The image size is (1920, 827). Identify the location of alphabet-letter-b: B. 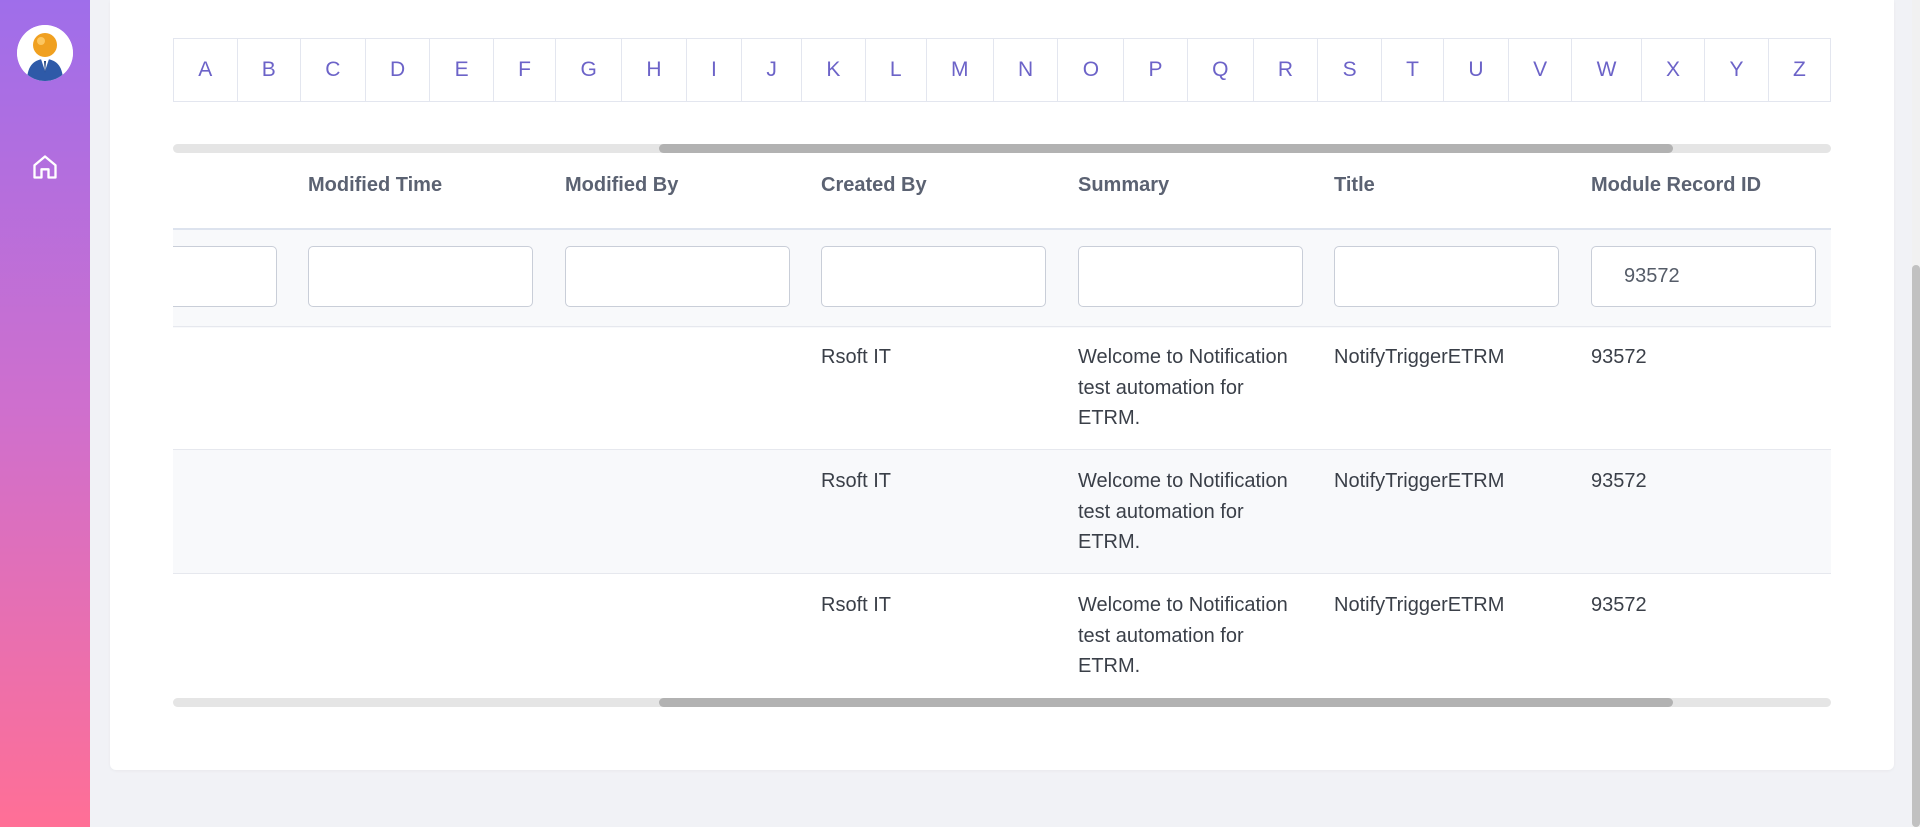
(270, 70).